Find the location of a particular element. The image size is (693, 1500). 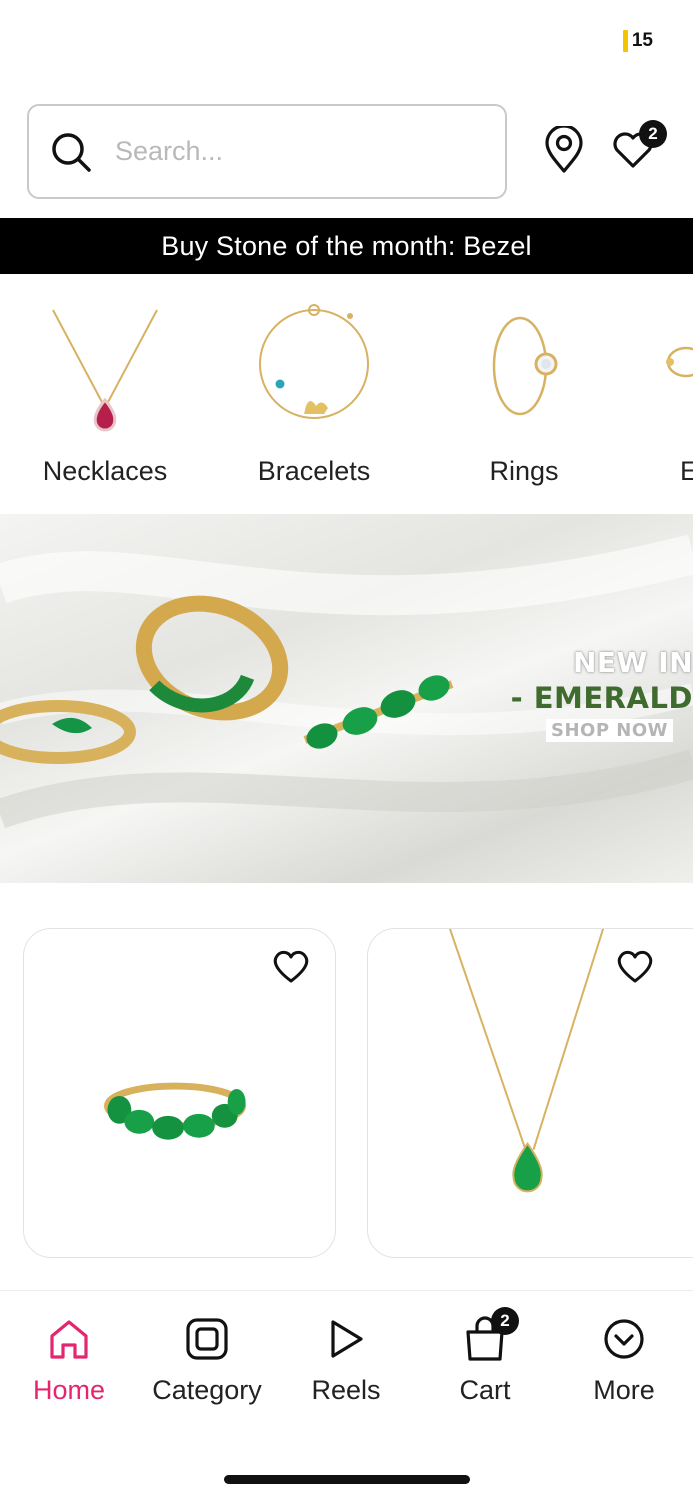

nav-label: Home is located at coordinates (69, 1390).